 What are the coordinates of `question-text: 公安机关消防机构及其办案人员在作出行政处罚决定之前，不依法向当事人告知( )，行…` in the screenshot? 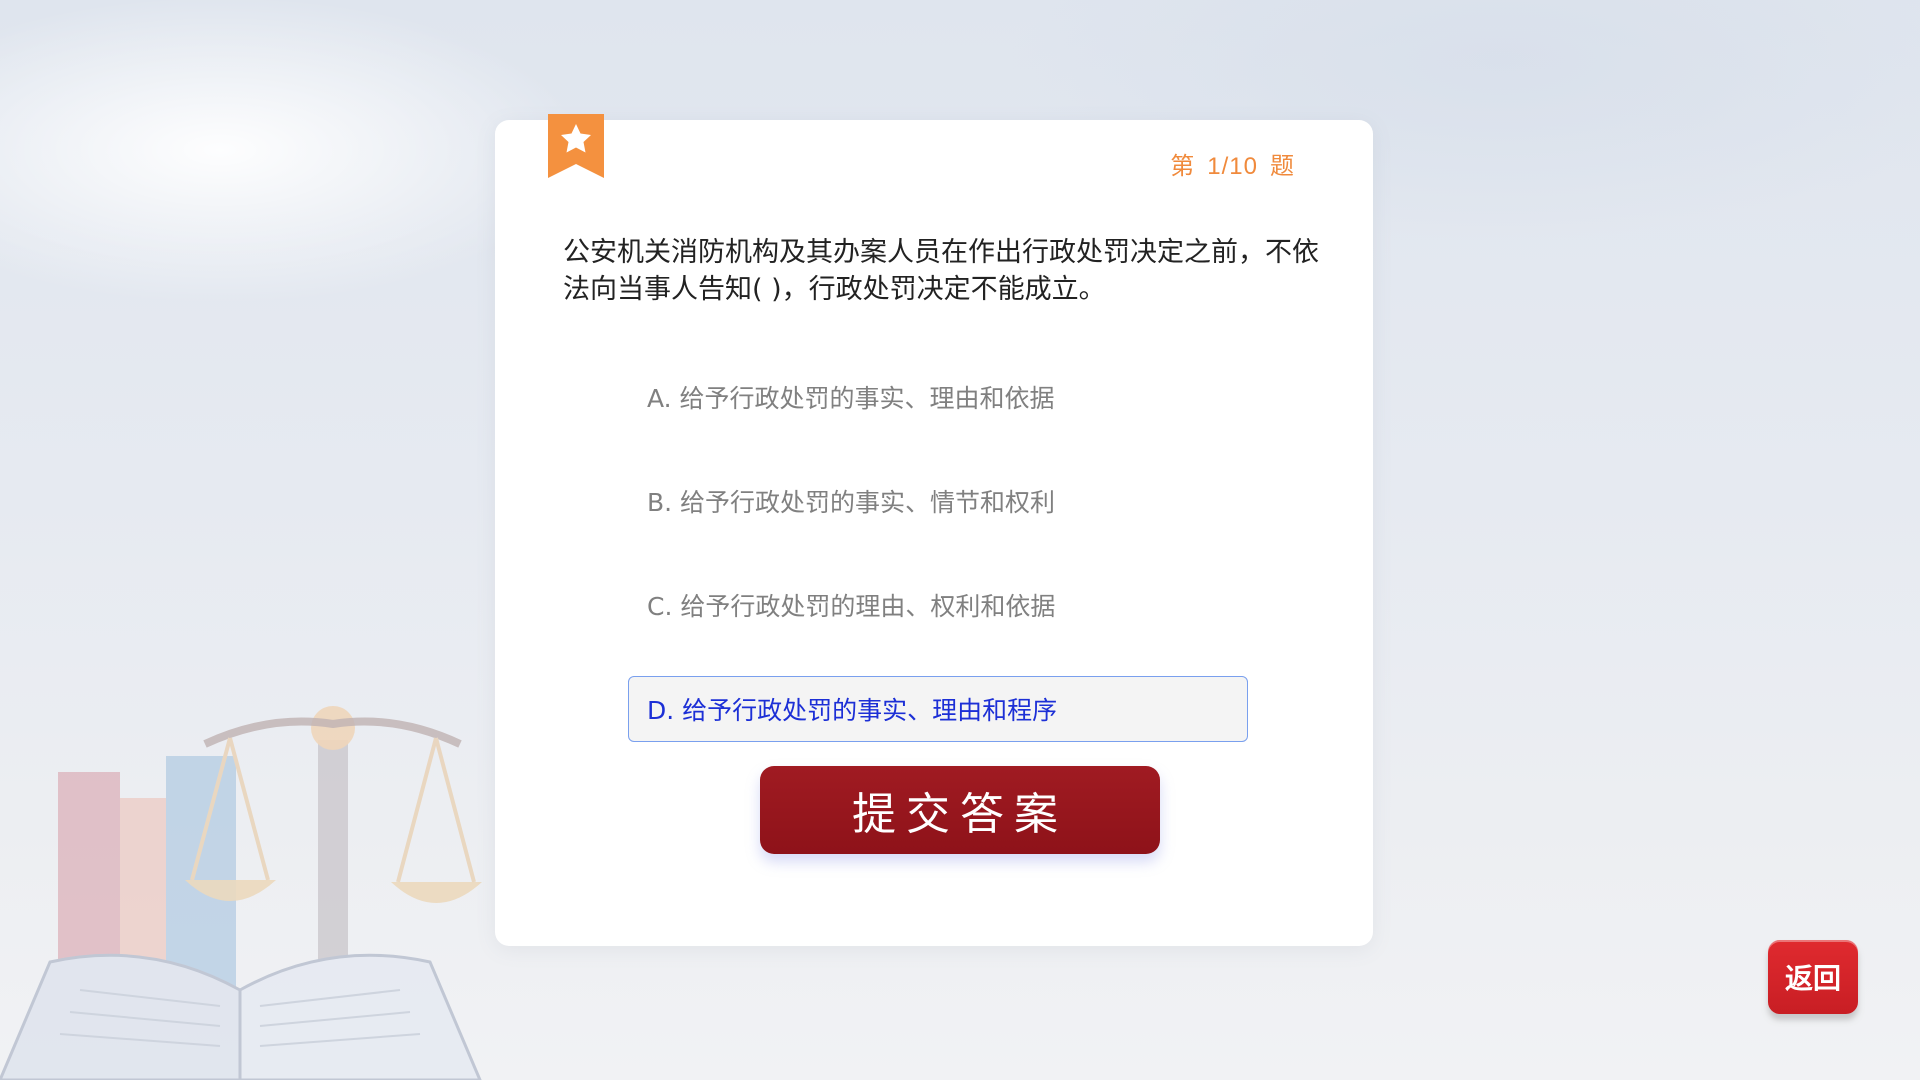 It's located at (941, 271).